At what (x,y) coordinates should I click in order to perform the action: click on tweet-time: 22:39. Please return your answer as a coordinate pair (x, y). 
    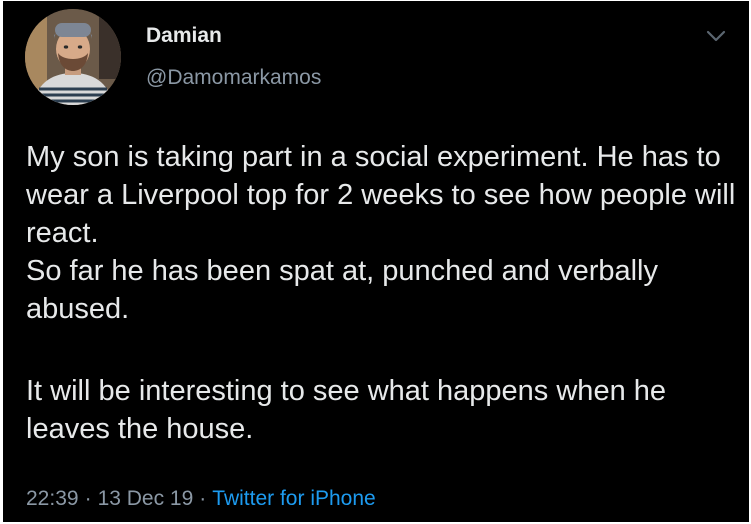
    Looking at the image, I should click on (52, 498).